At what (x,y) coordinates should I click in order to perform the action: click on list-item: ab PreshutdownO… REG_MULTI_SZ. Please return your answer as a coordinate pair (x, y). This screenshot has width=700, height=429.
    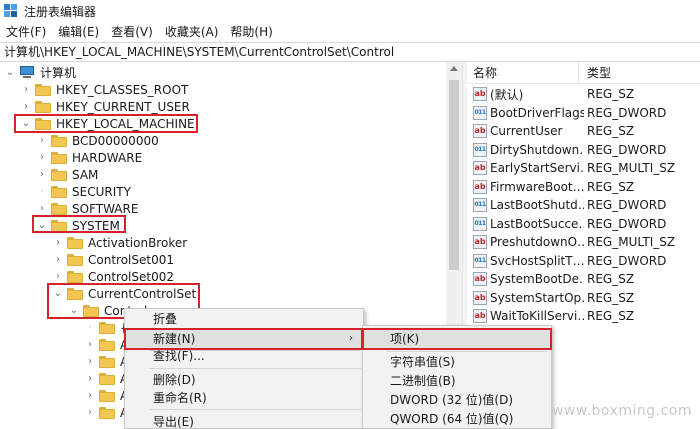
    Looking at the image, I should click on (583, 242).